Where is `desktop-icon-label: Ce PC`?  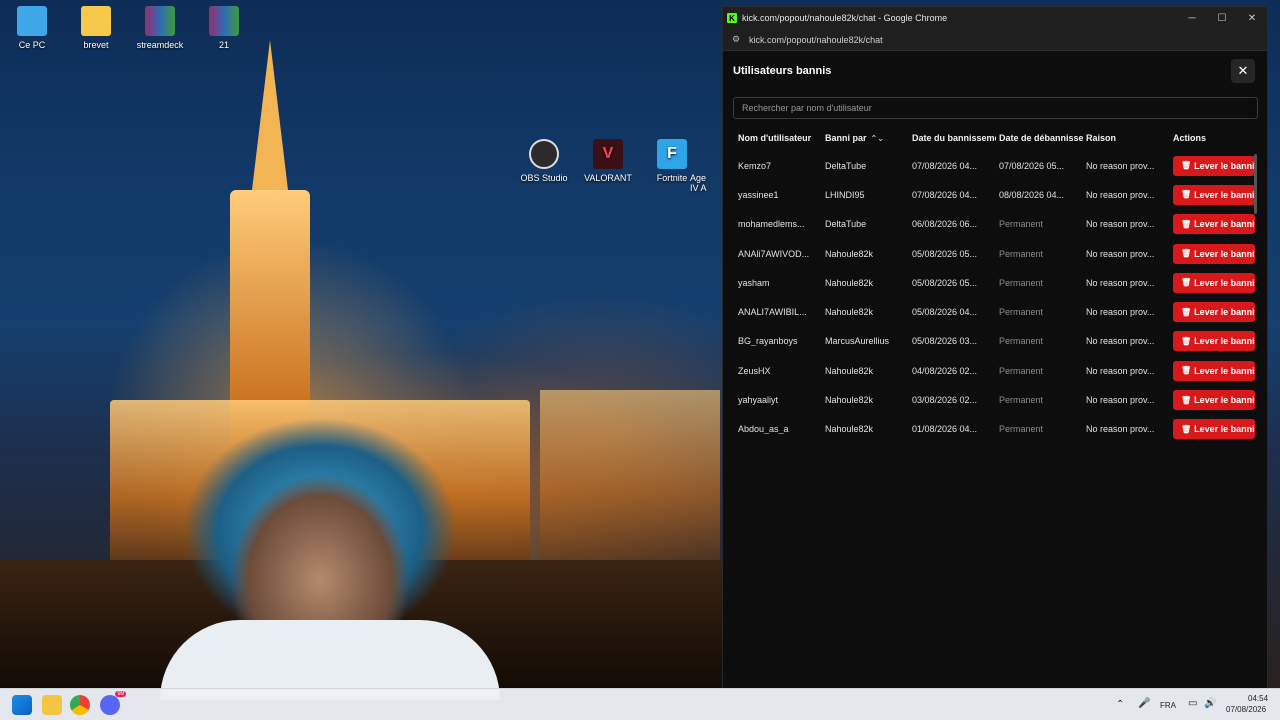 desktop-icon-label: Ce PC is located at coordinates (32, 45).